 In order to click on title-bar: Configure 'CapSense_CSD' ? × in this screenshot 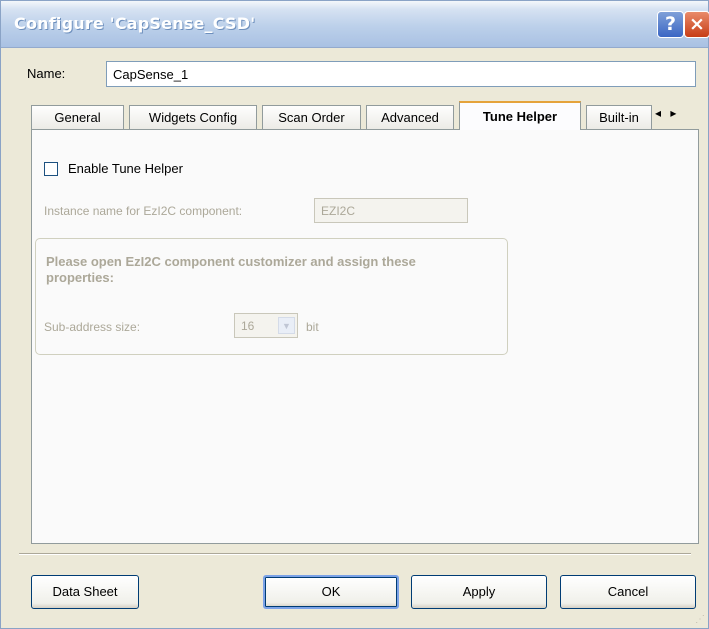, I will do `click(355, 24)`.